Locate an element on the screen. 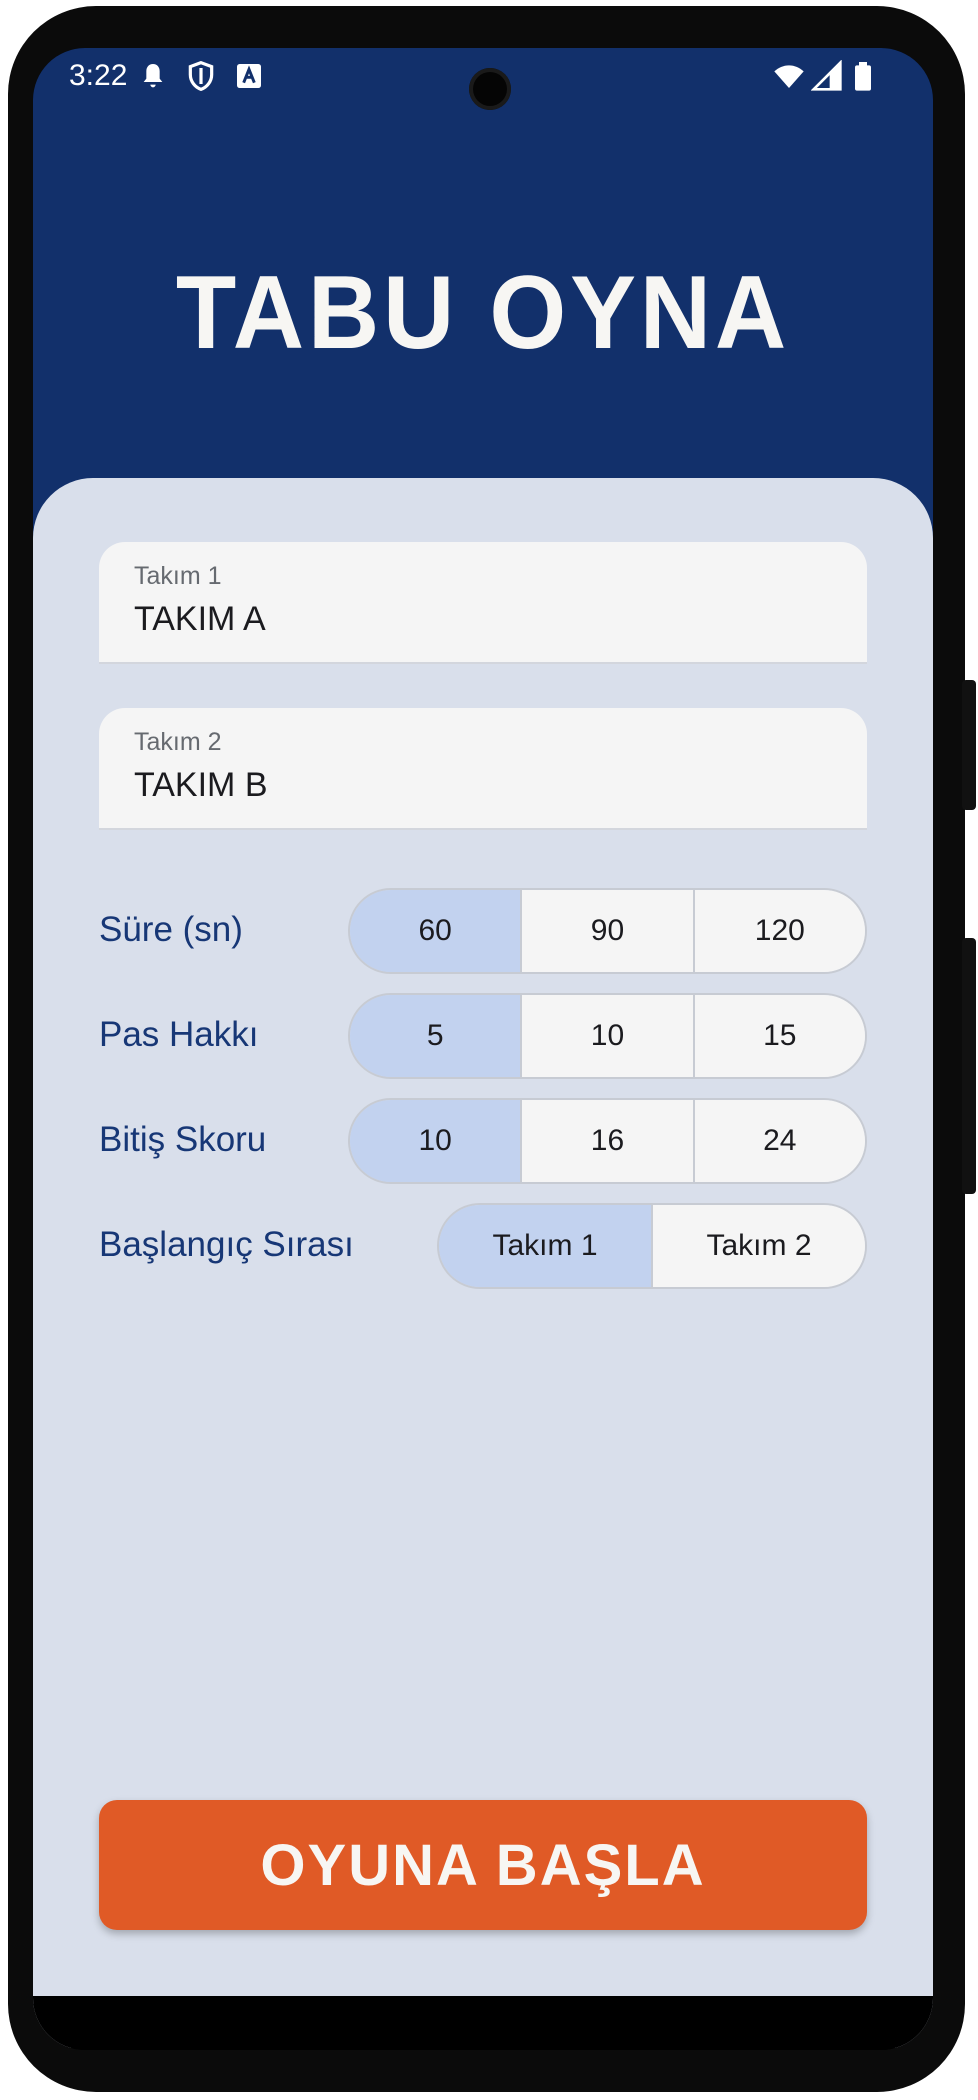 Image resolution: width=978 pixels, height=2100 pixels. navigation-bar is located at coordinates (483, 2023).